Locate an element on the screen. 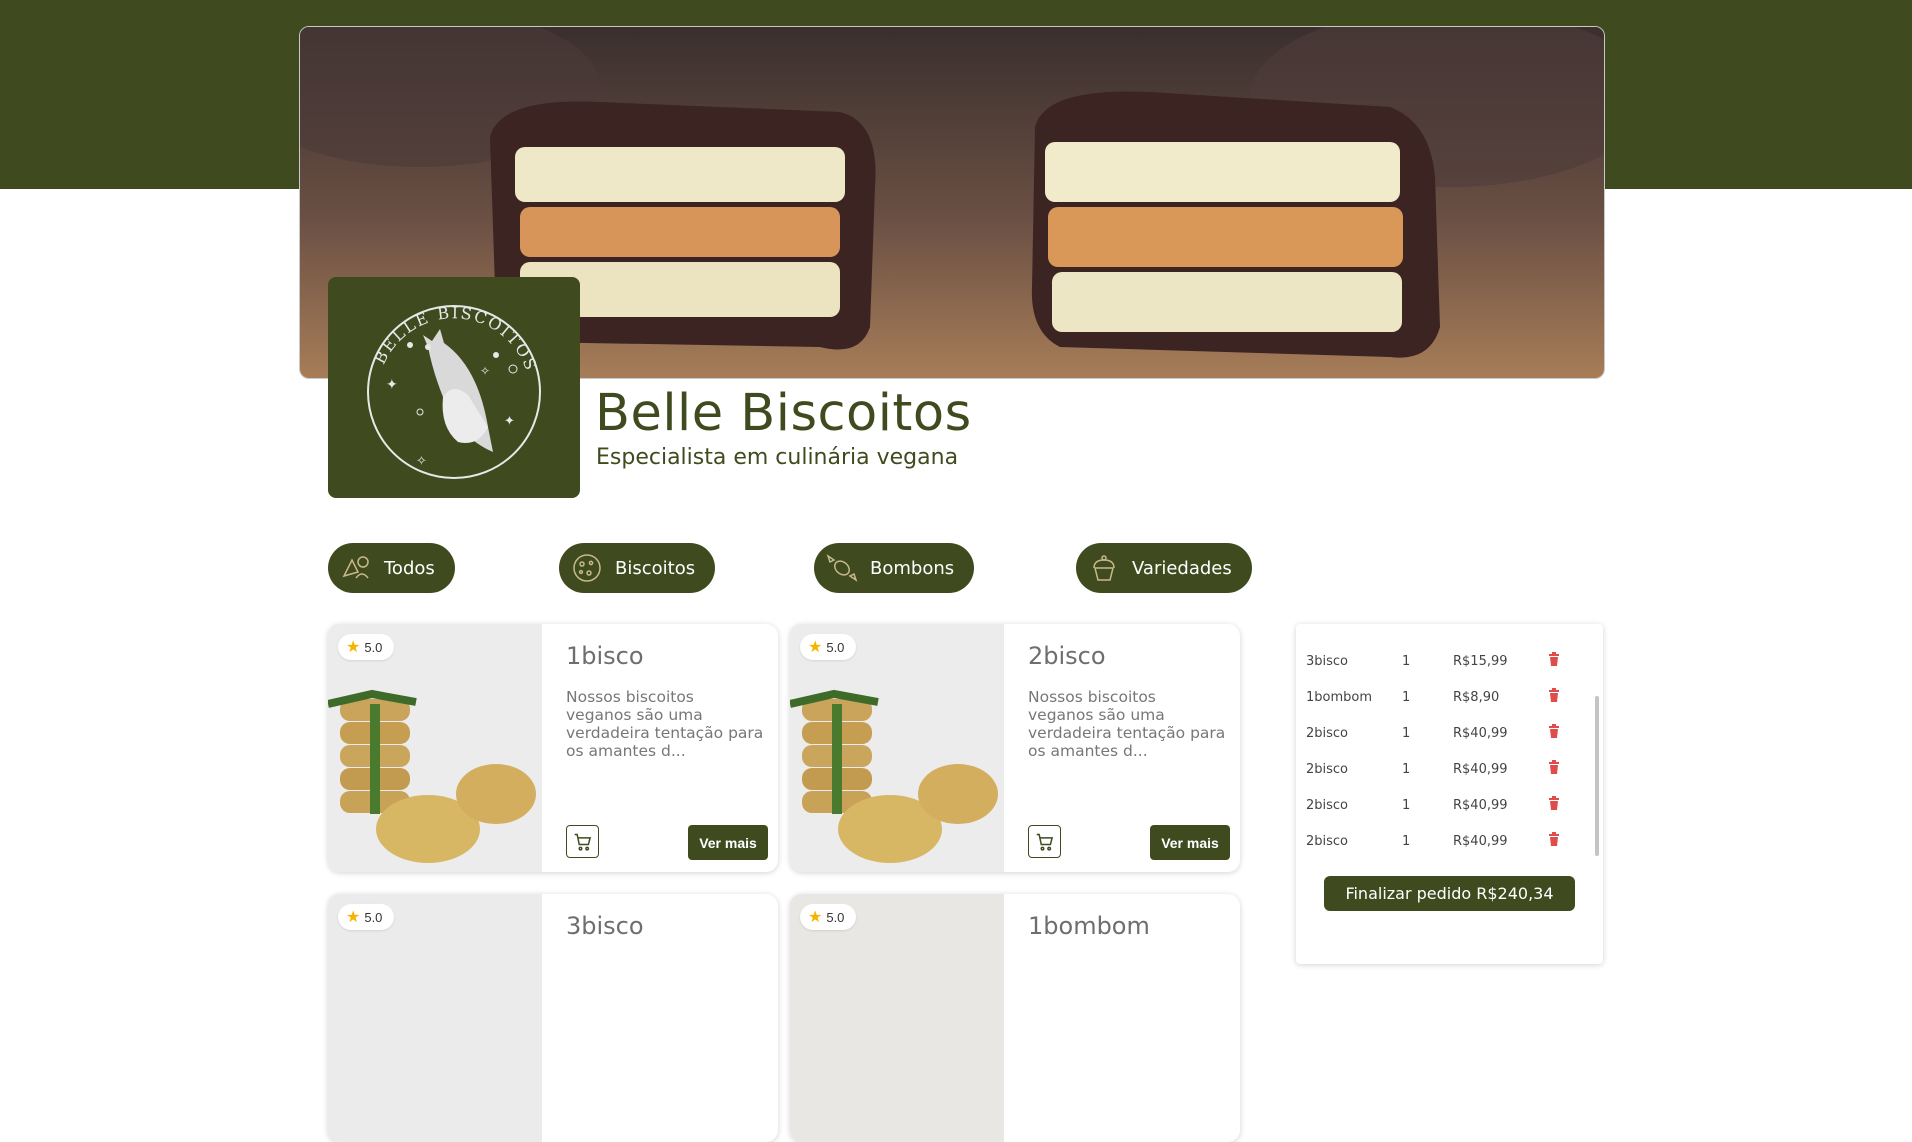  cart-item-name: 3bisco is located at coordinates (1327, 661).